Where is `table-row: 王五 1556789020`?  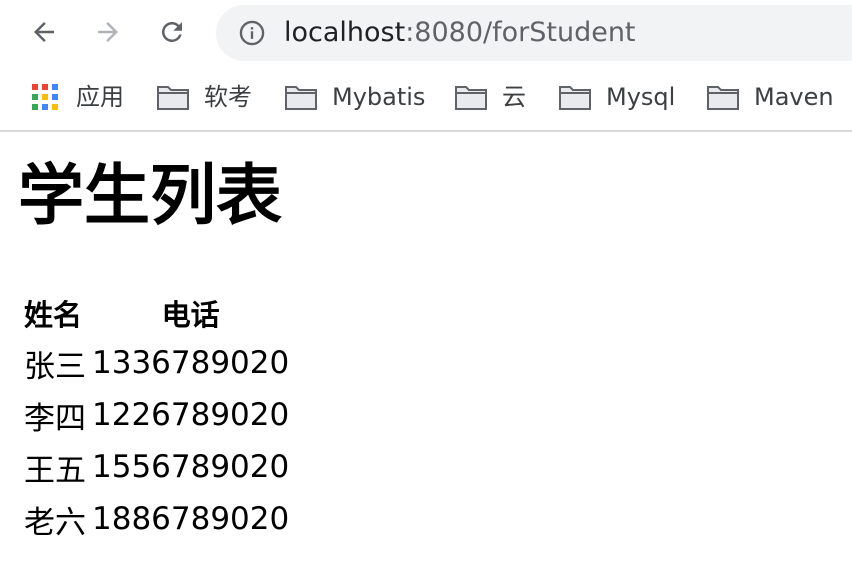
table-row: 王五 1556789020 is located at coordinates (156, 467).